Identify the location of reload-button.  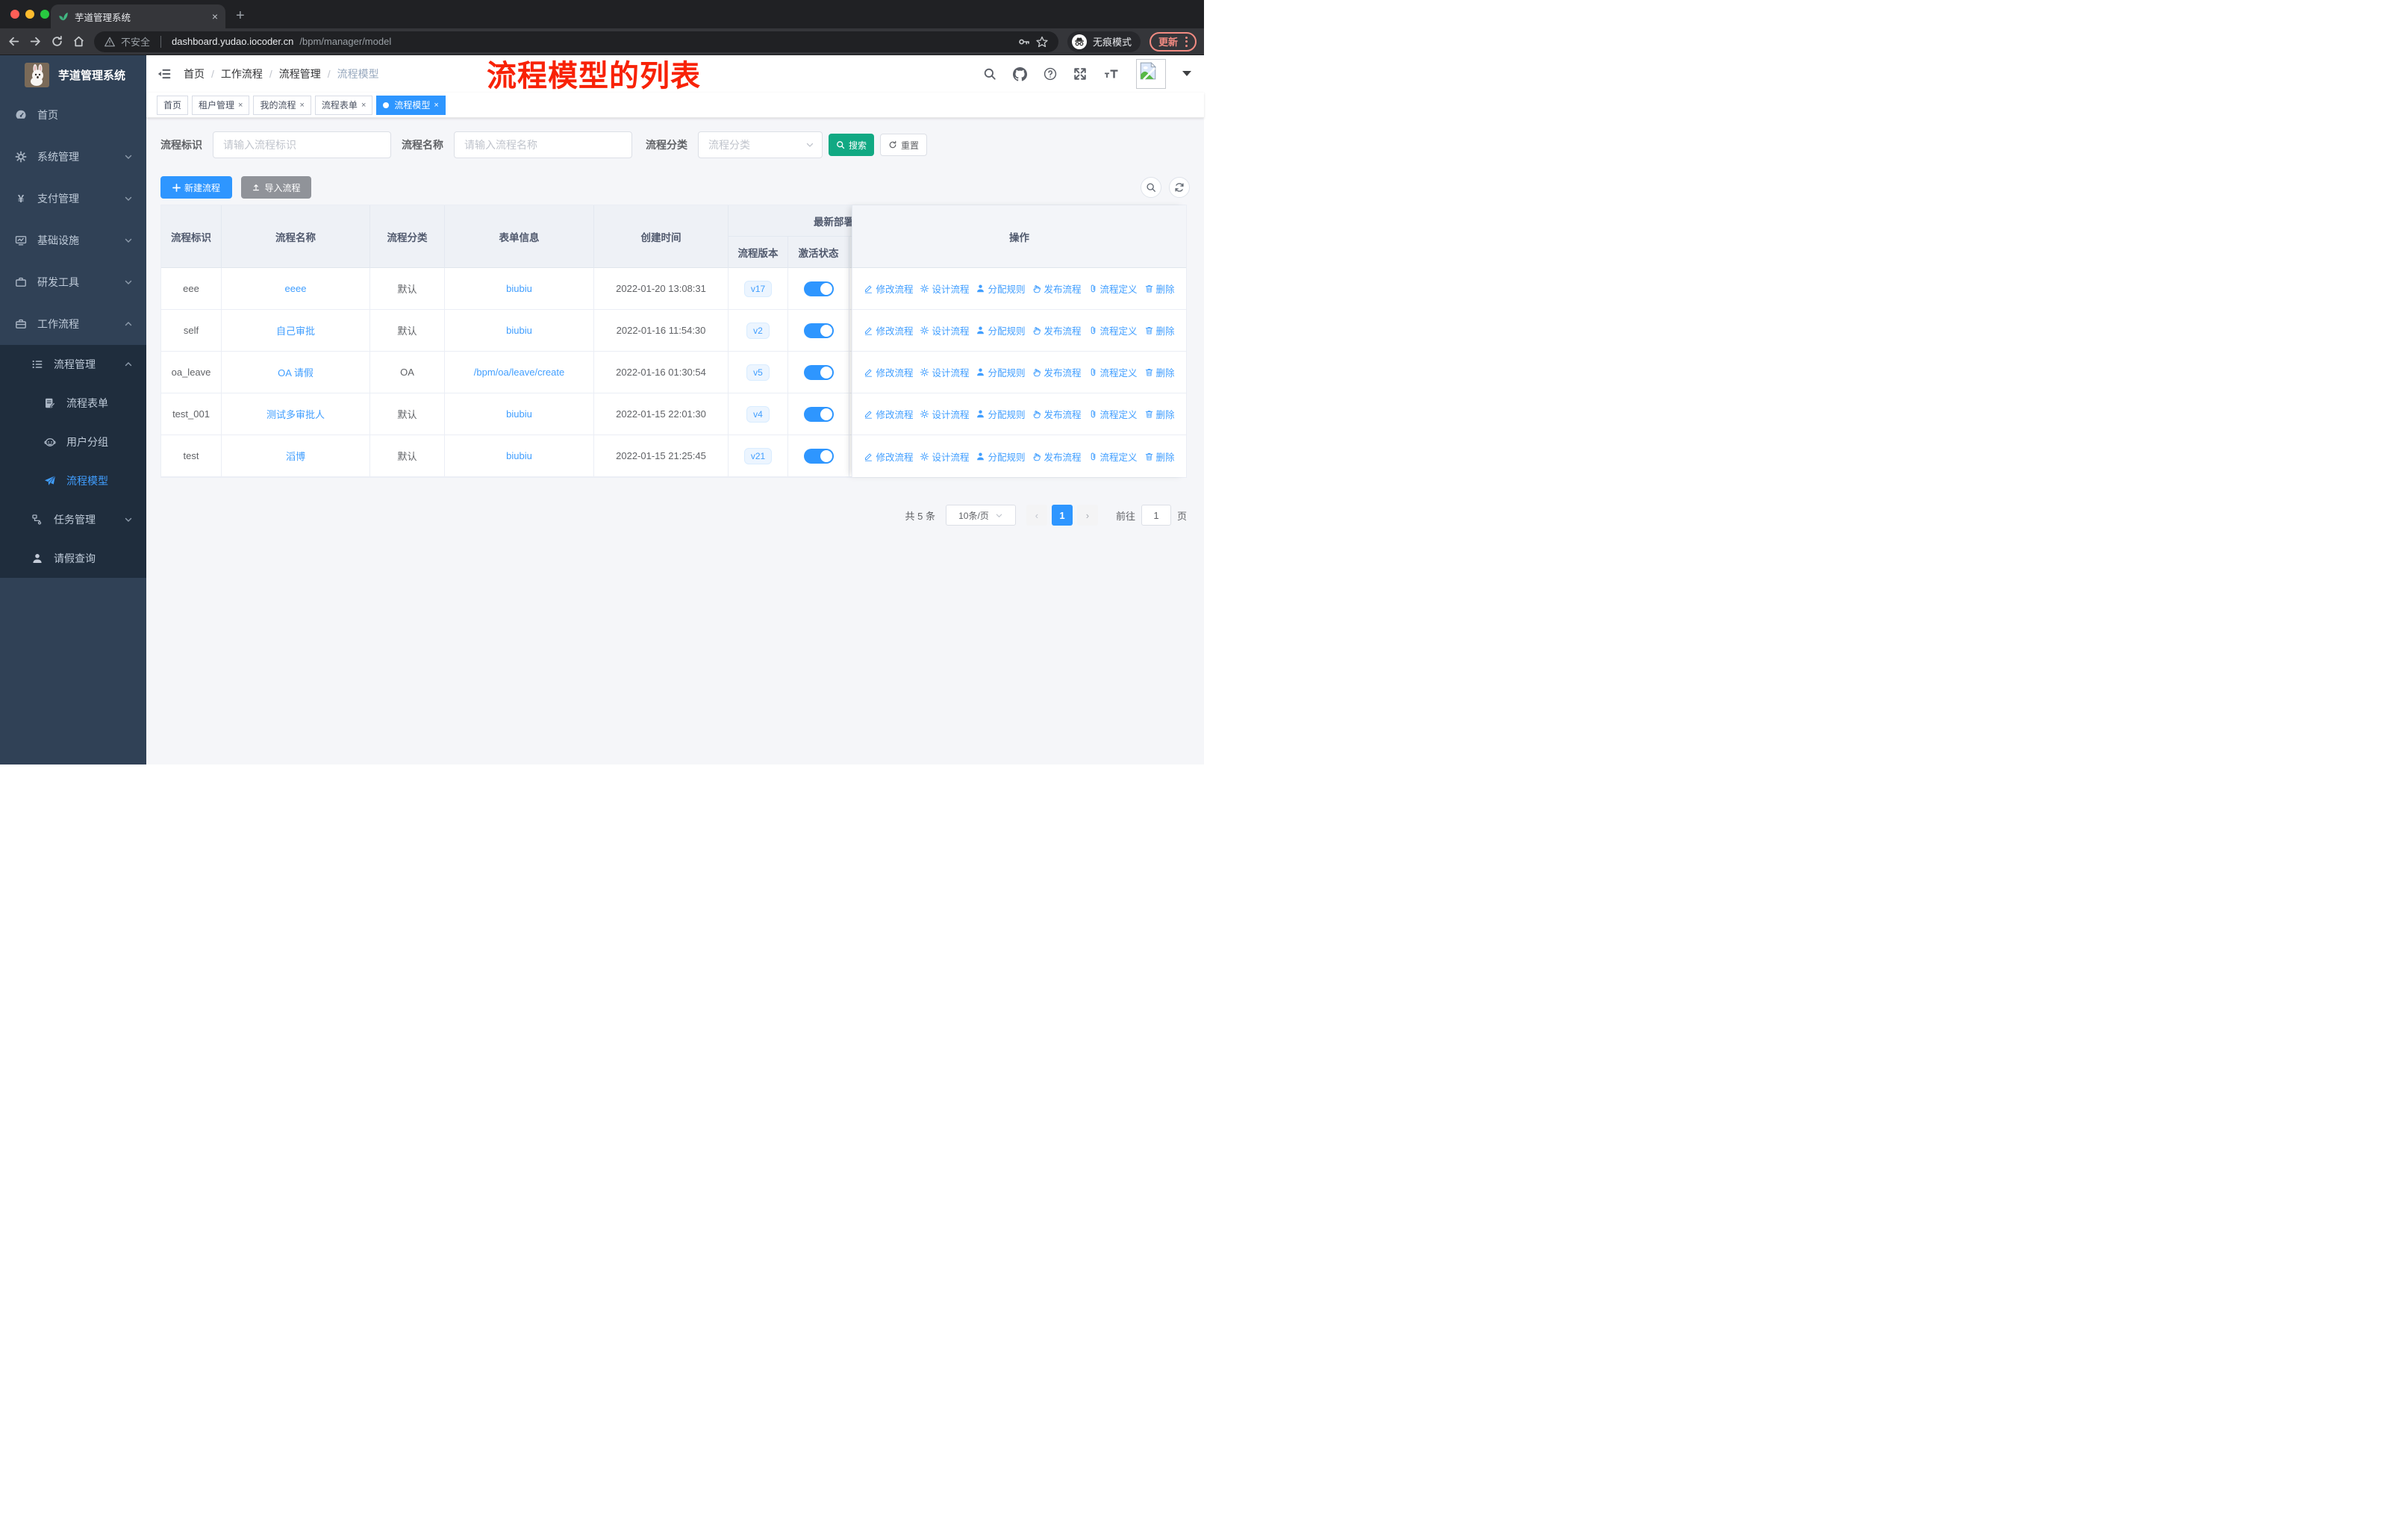
(57, 41).